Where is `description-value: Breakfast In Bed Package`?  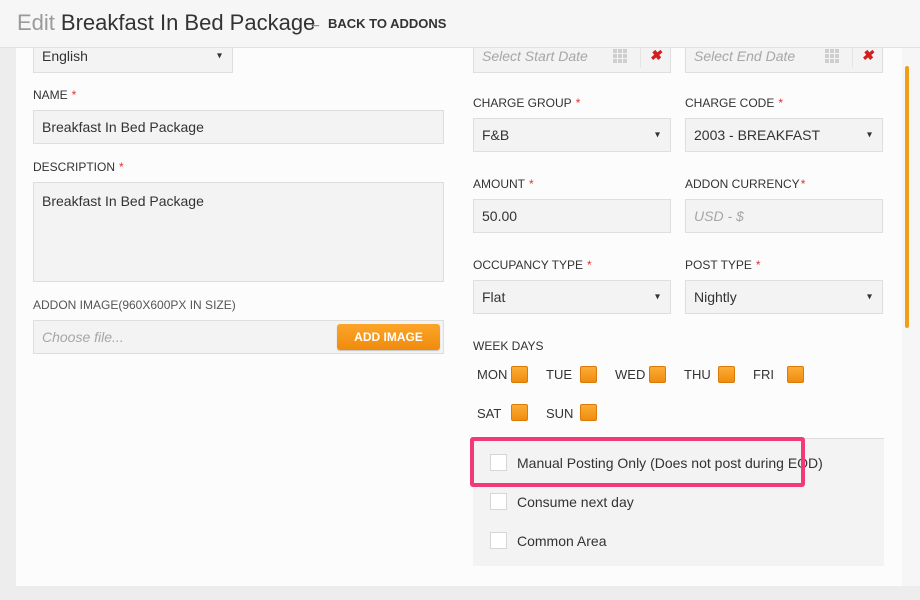
description-value: Breakfast In Bed Package is located at coordinates (123, 201).